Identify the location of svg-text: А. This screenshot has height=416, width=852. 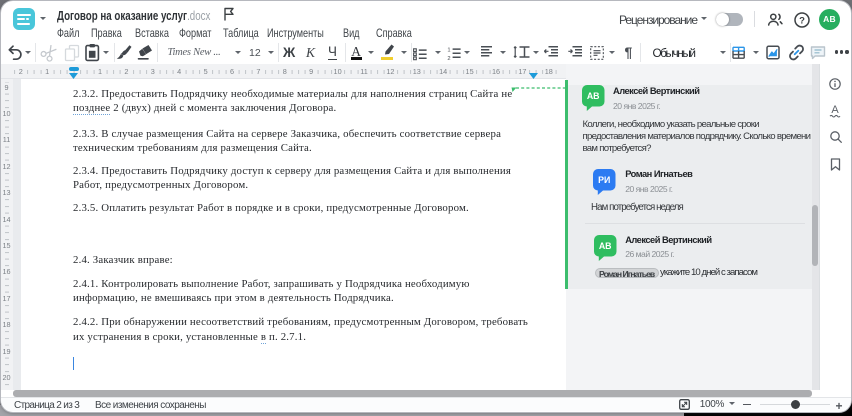
(835, 110).